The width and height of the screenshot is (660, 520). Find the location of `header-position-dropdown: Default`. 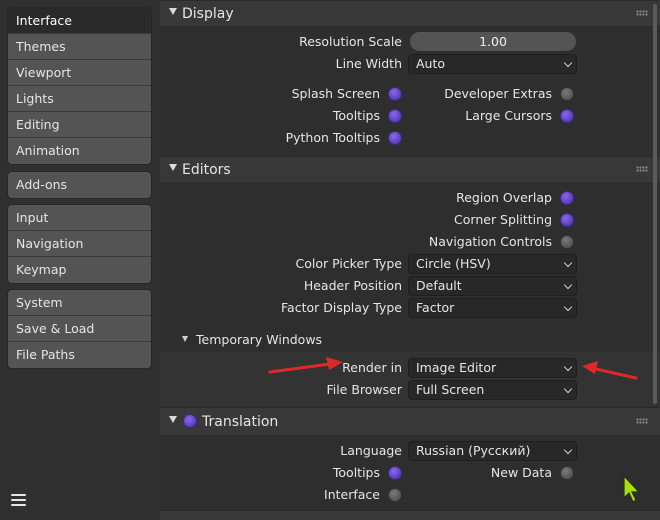

header-position-dropdown: Default is located at coordinates (492, 286).